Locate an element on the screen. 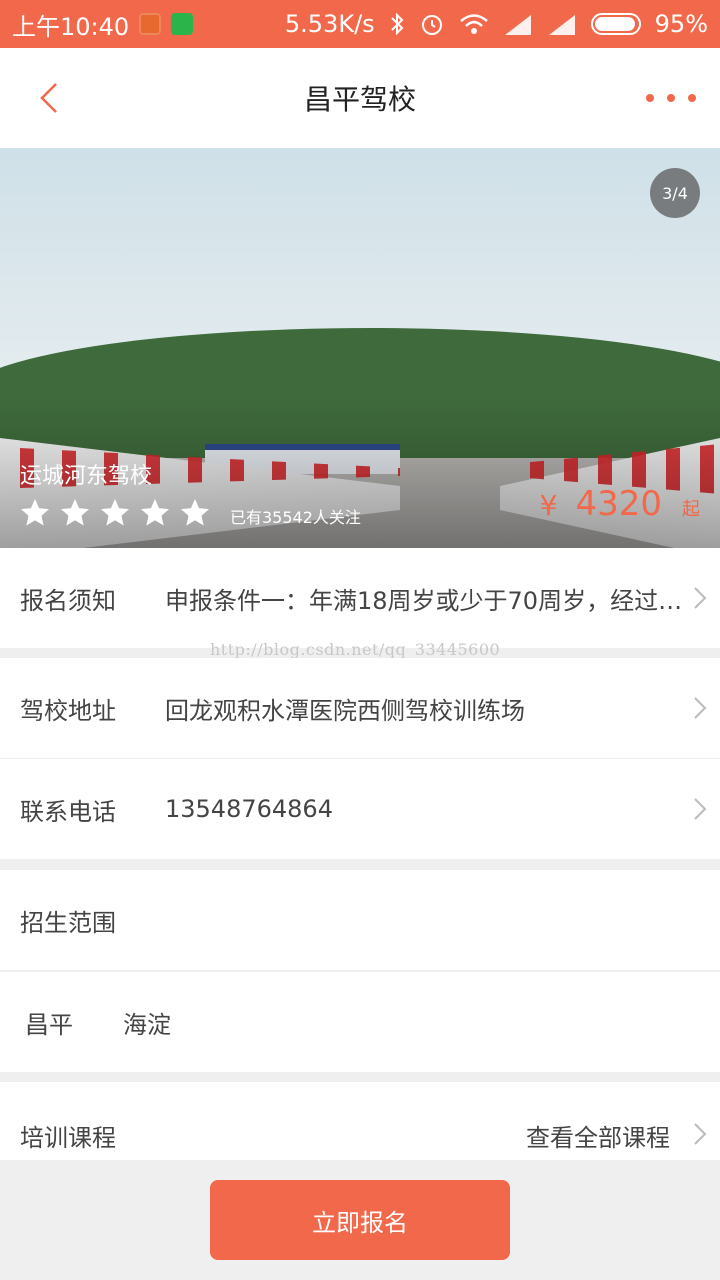 The image size is (720, 1280). battery-icon is located at coordinates (615, 24).